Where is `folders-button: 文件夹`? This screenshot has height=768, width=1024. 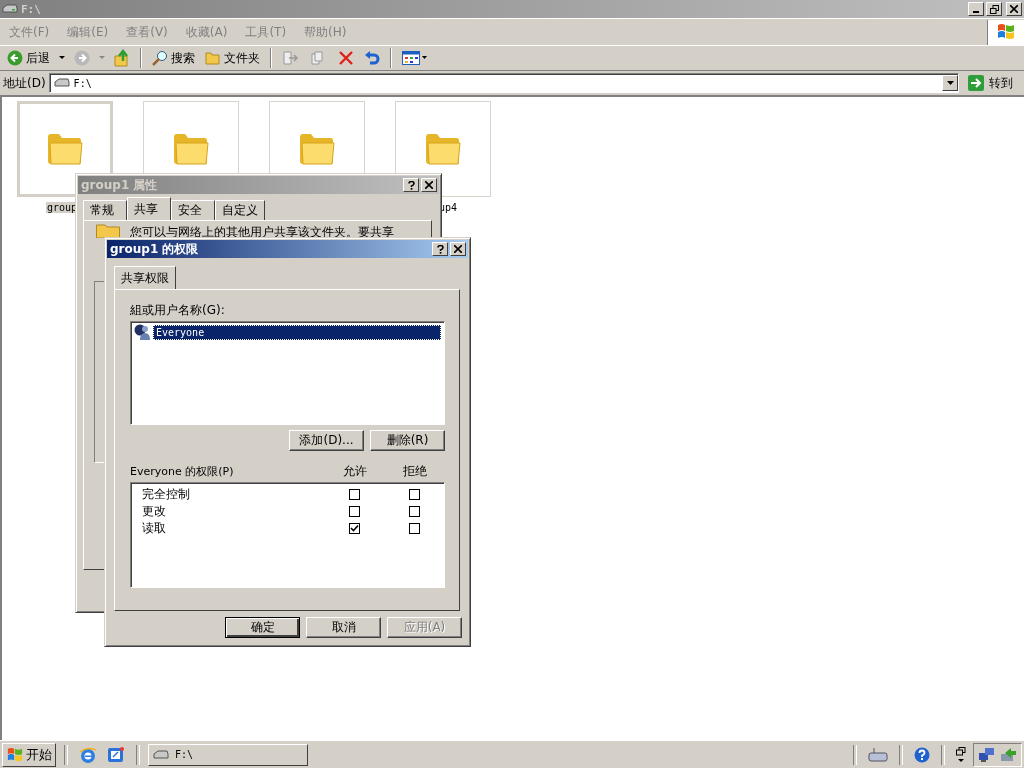 folders-button: 文件夹 is located at coordinates (232, 58).